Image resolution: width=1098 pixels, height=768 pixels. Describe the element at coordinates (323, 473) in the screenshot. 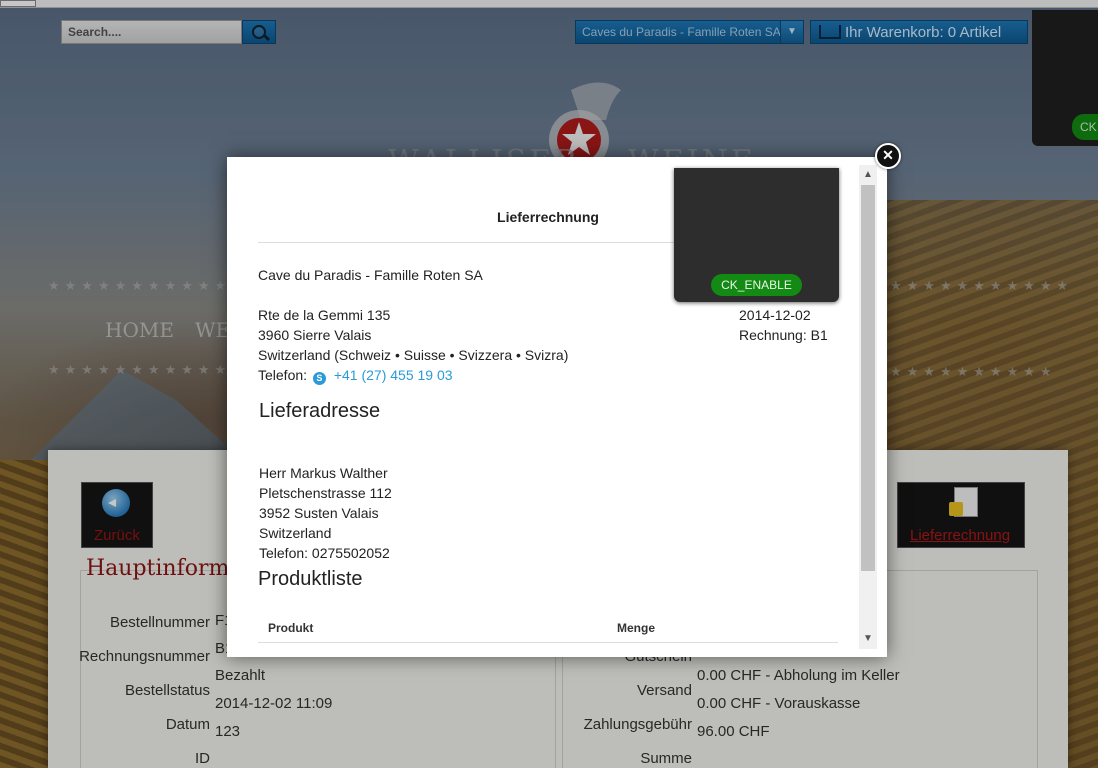

I see `delivery-name: Herr Markus Walther` at that location.